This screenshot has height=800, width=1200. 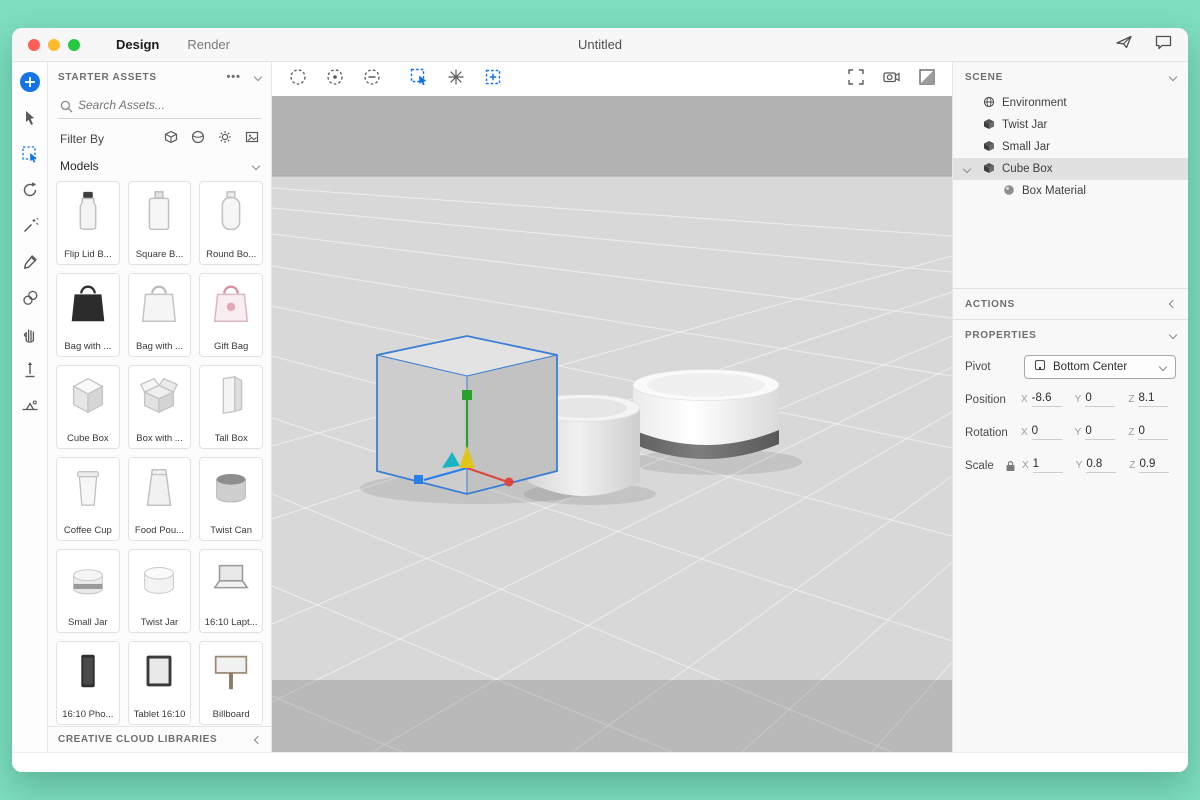 What do you see at coordinates (30, 118) in the screenshot?
I see `select-tool-icon` at bounding box center [30, 118].